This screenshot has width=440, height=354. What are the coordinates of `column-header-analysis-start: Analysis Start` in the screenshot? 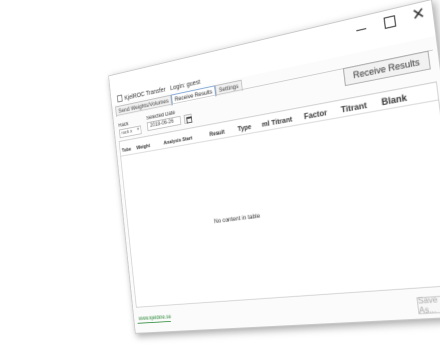 It's located at (177, 141).